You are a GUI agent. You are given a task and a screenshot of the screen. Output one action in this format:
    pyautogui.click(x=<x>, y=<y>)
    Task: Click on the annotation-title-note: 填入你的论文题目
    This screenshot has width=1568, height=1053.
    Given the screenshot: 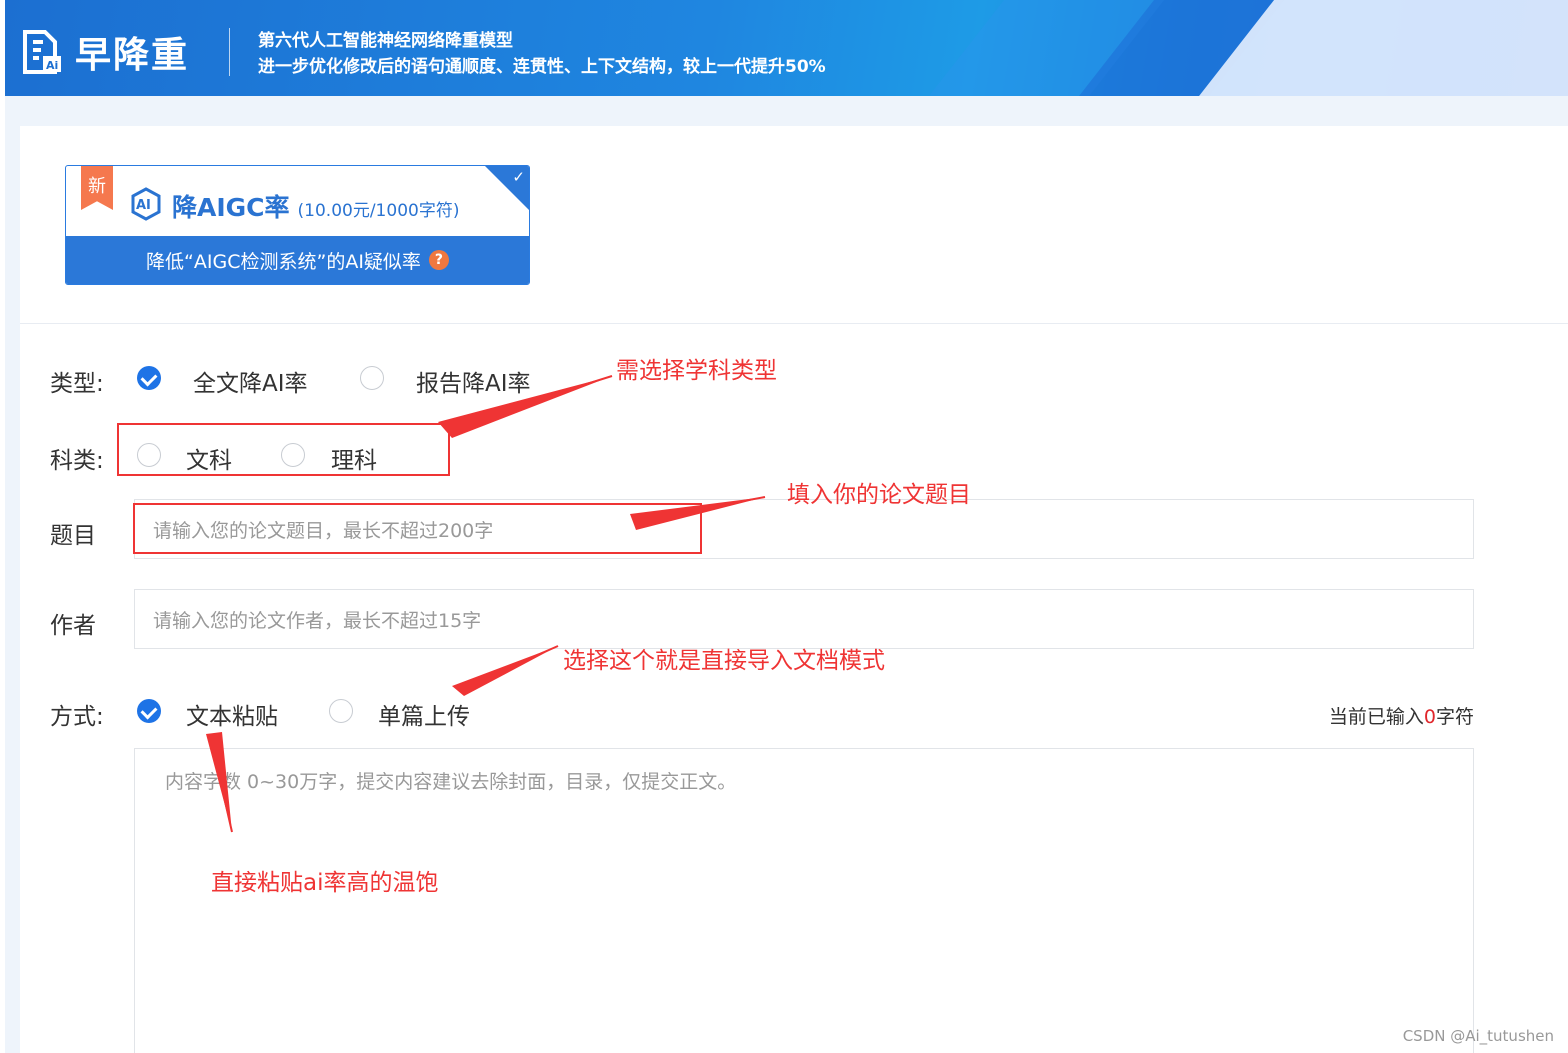 What is the action you would take?
    pyautogui.click(x=879, y=495)
    